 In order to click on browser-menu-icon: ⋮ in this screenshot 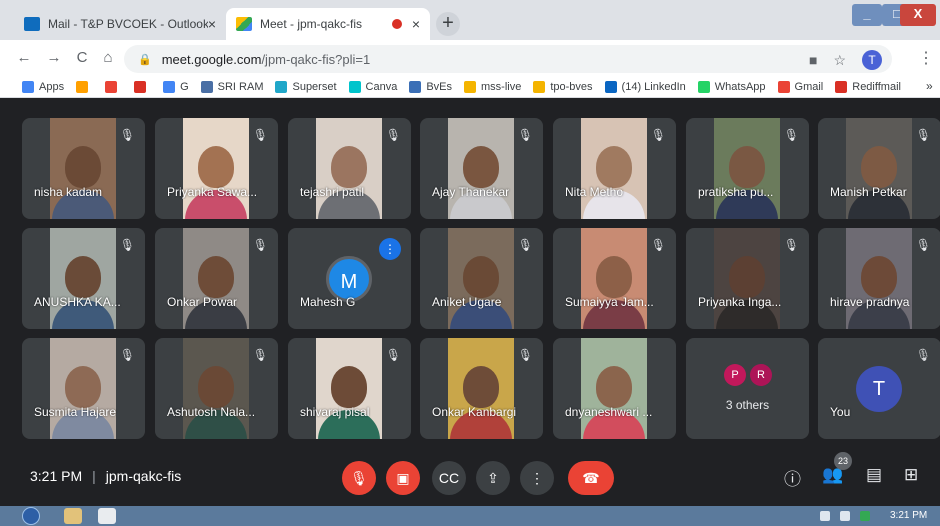, I will do `click(926, 58)`.